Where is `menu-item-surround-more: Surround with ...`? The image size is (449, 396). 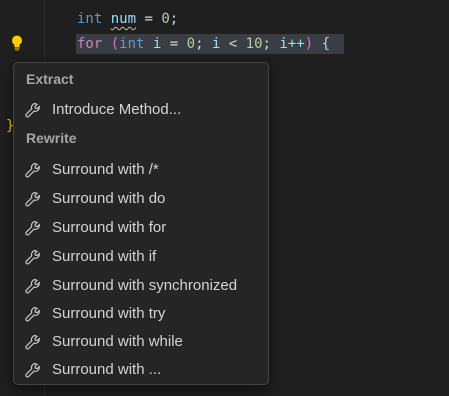
menu-item-surround-more: Surround with ... is located at coordinates (141, 369).